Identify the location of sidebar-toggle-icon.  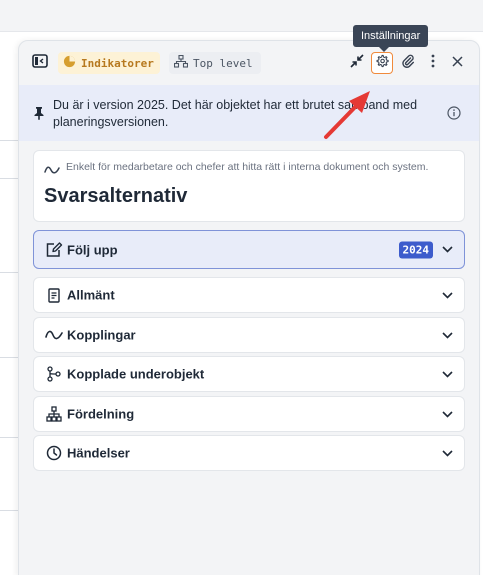
(40, 63).